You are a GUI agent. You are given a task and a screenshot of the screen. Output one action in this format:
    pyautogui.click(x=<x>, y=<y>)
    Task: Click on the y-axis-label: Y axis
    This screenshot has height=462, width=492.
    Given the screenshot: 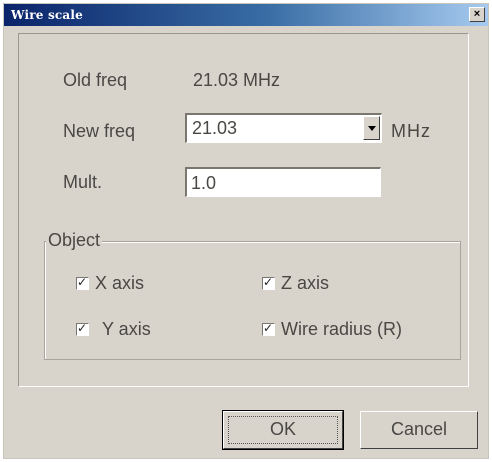 What is the action you would take?
    pyautogui.click(x=126, y=328)
    